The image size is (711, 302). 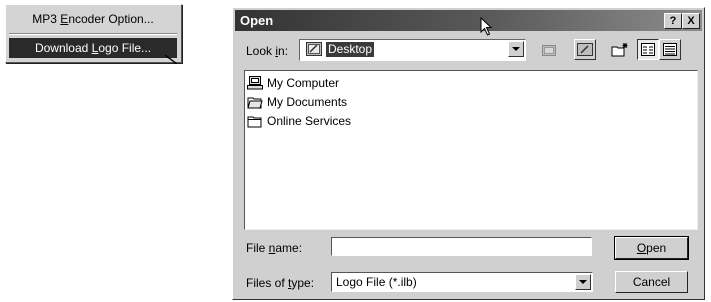 What do you see at coordinates (462, 282) in the screenshot?
I see `files-of-type-dropdown: Logo File (*.ilb)` at bounding box center [462, 282].